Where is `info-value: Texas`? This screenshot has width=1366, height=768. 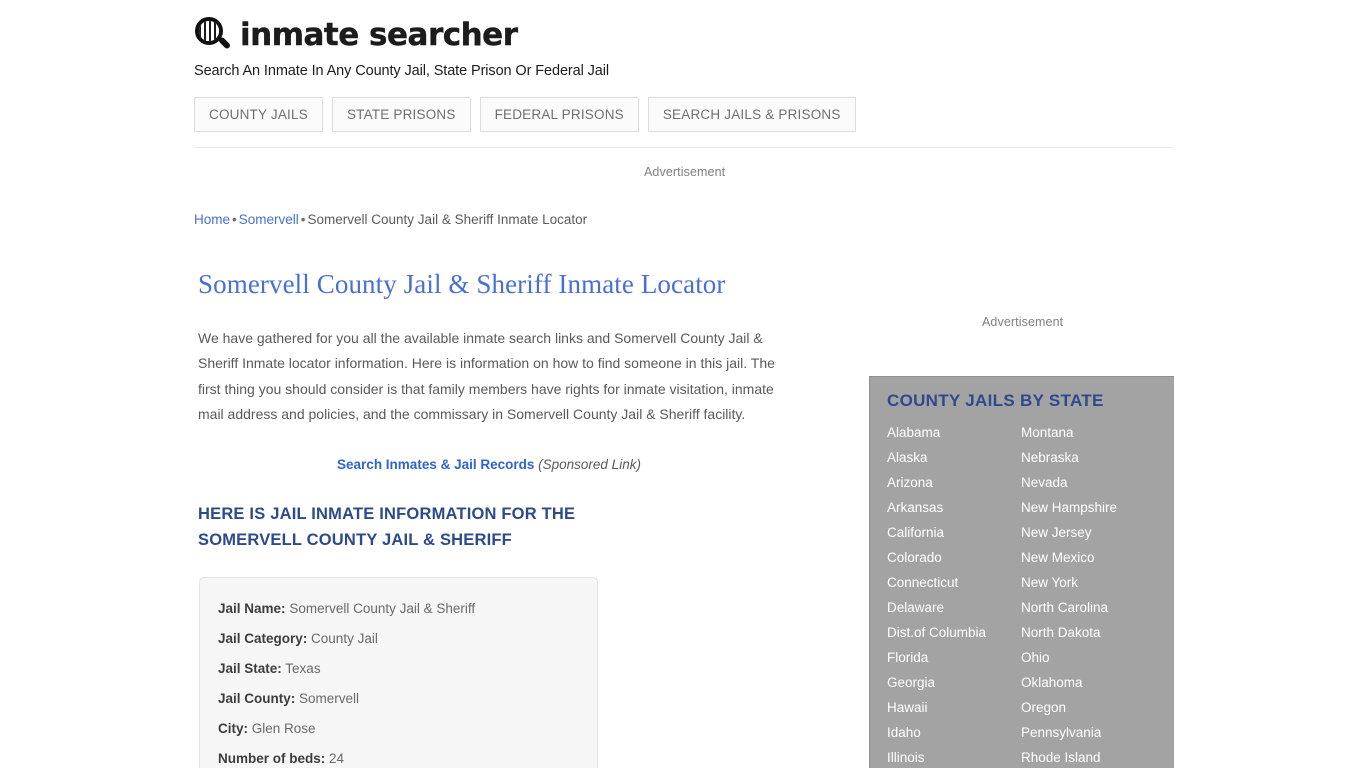
info-value: Texas is located at coordinates (303, 668).